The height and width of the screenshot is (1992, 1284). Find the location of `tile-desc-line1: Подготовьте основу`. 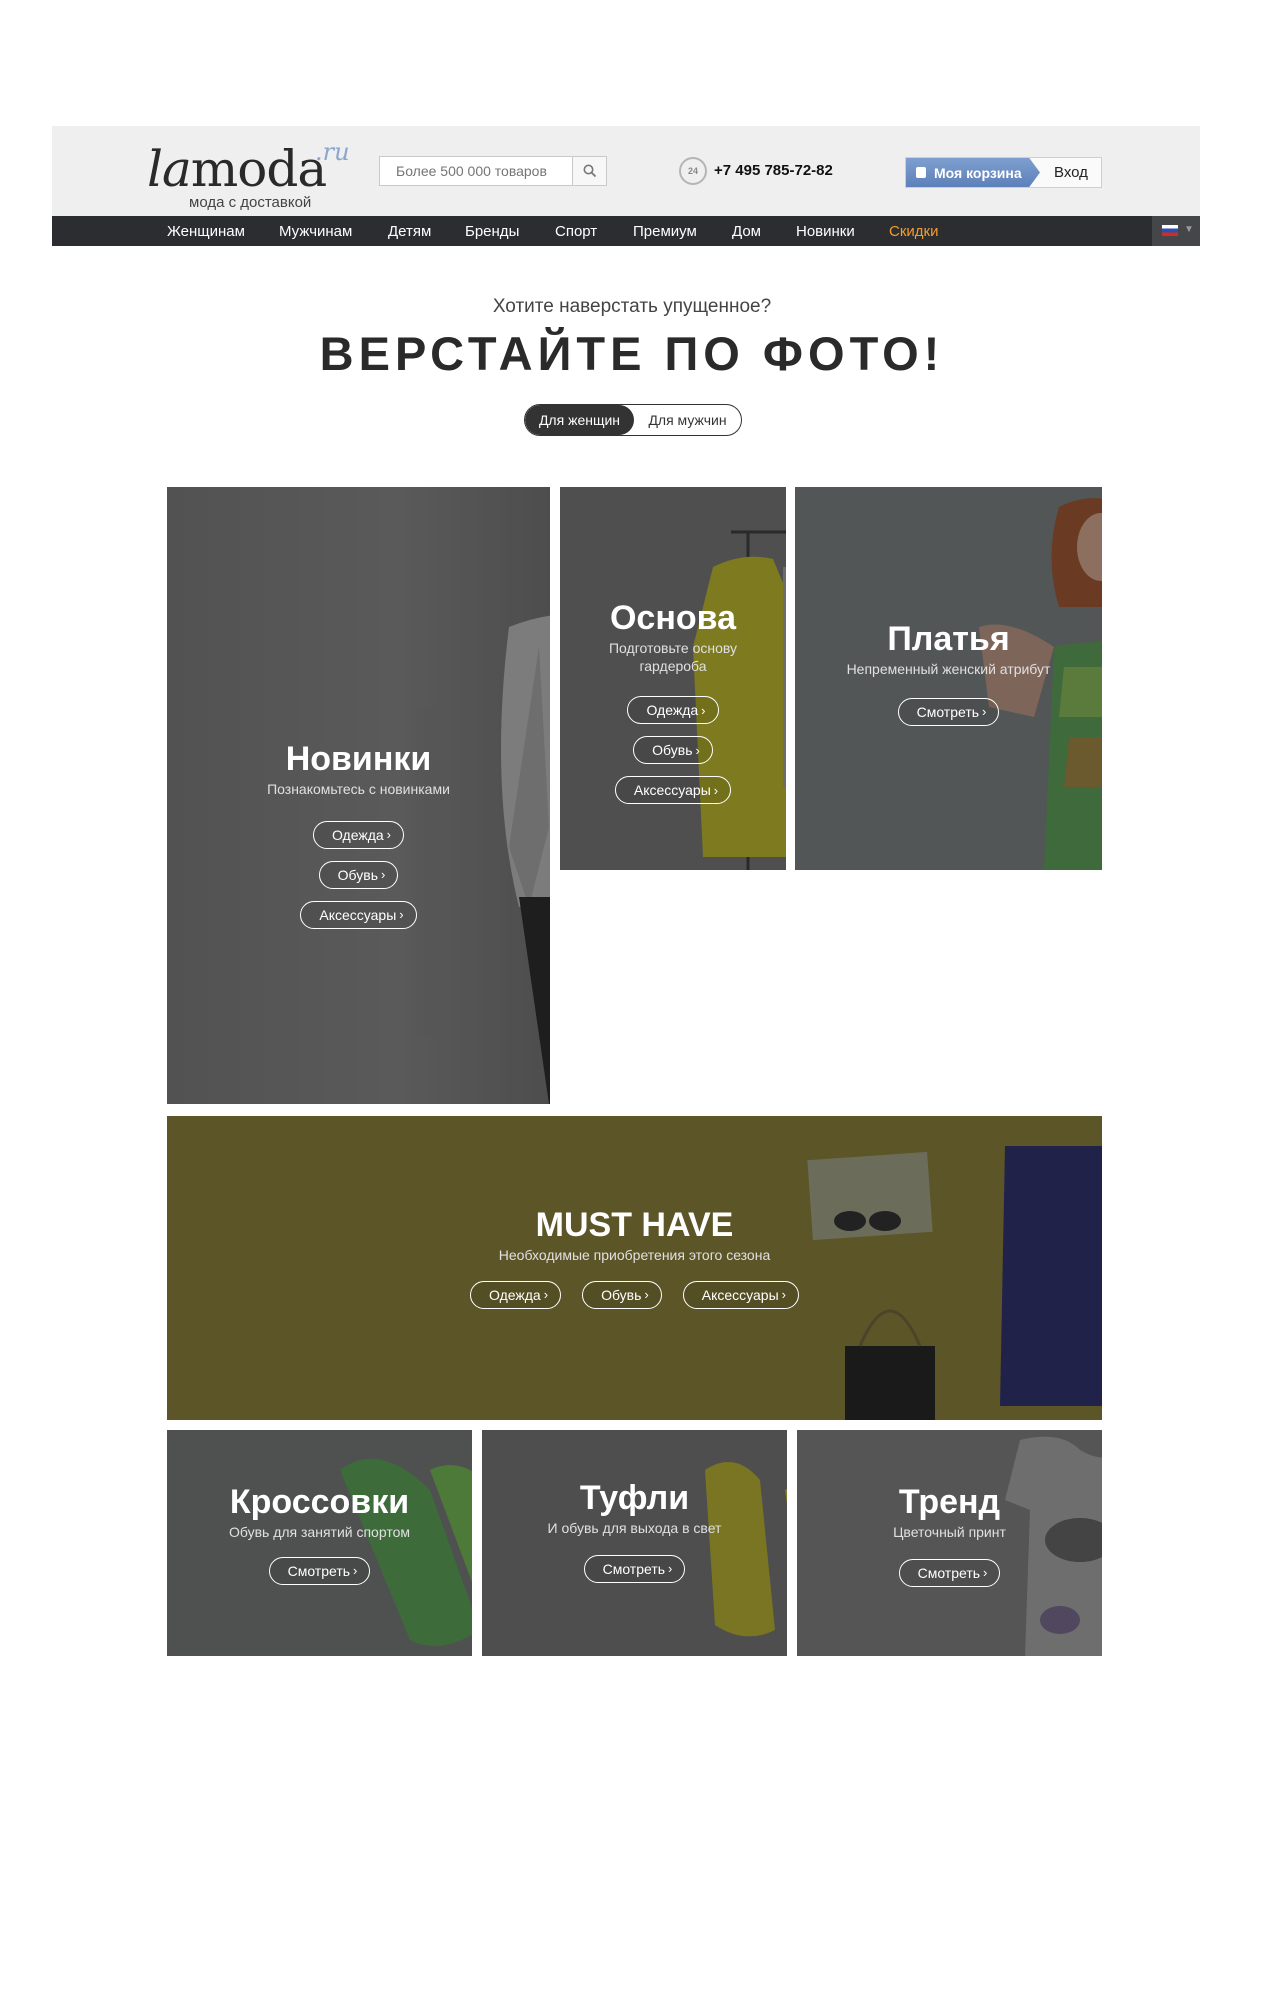

tile-desc-line1: Подготовьте основу is located at coordinates (673, 647).